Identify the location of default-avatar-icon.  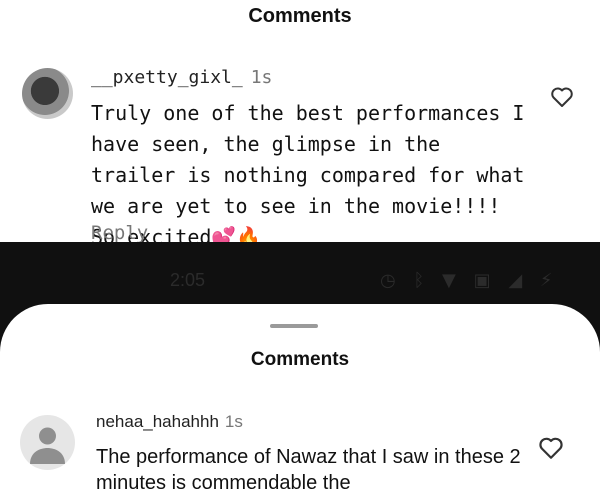
(47, 445).